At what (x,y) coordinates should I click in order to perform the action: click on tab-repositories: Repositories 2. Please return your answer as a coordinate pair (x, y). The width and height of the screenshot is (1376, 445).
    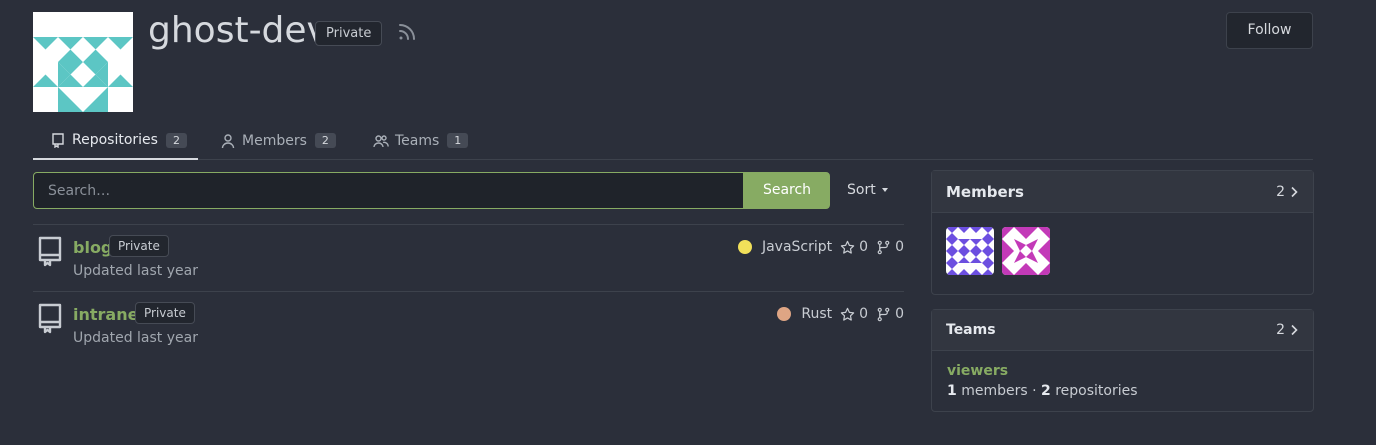
    Looking at the image, I should click on (115, 141).